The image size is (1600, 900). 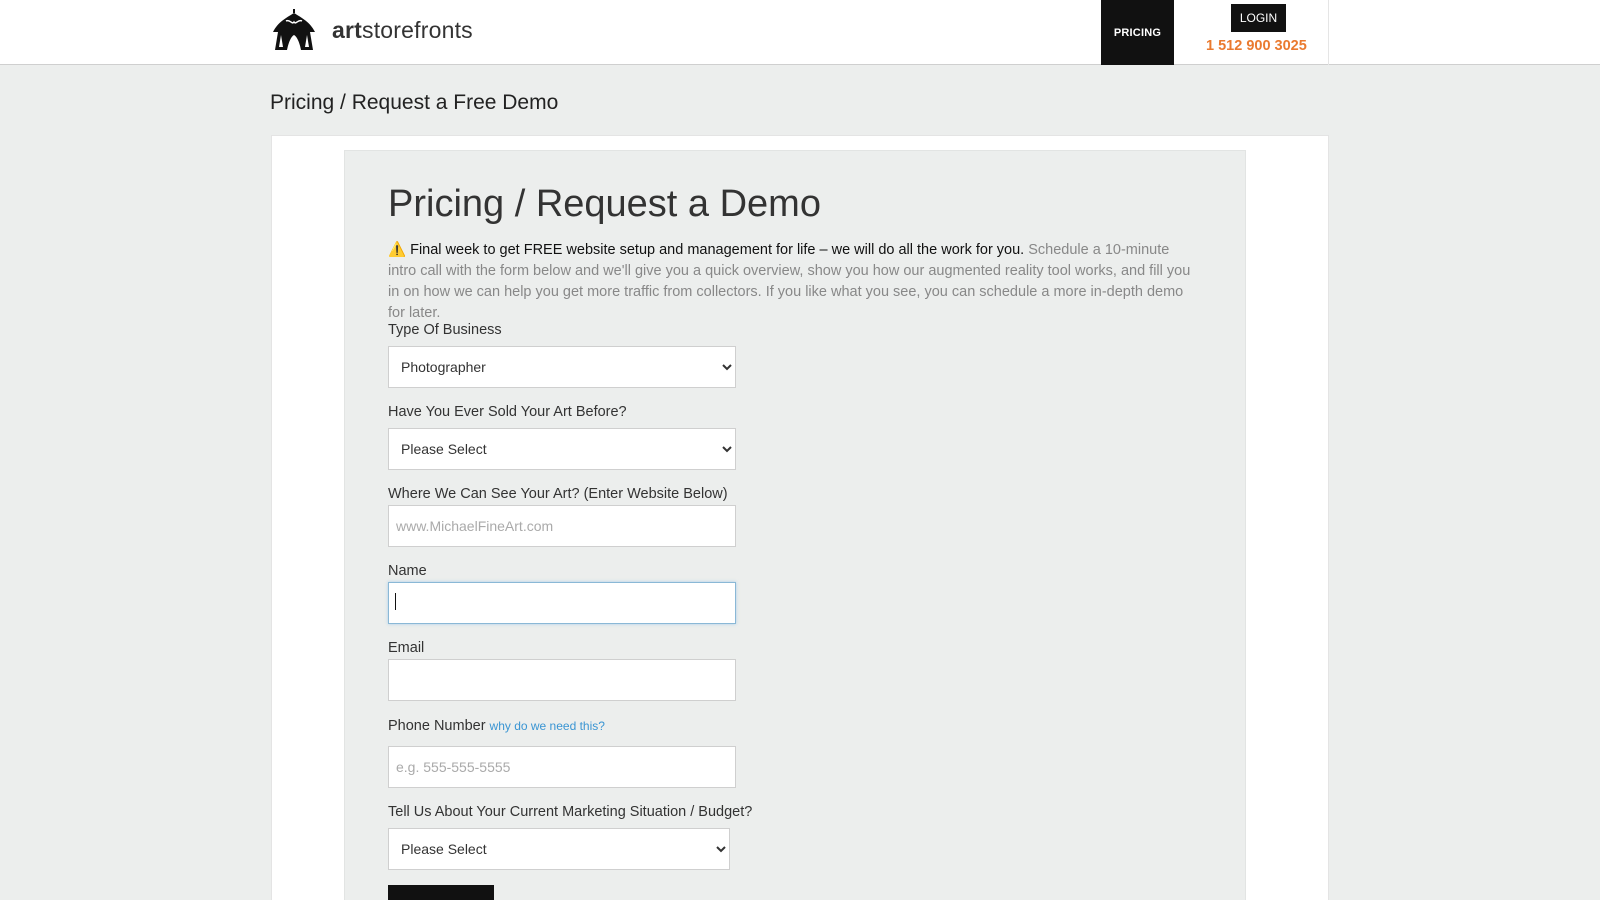 I want to click on page-title: Pricing / Request a Free Demo, so click(x=414, y=102).